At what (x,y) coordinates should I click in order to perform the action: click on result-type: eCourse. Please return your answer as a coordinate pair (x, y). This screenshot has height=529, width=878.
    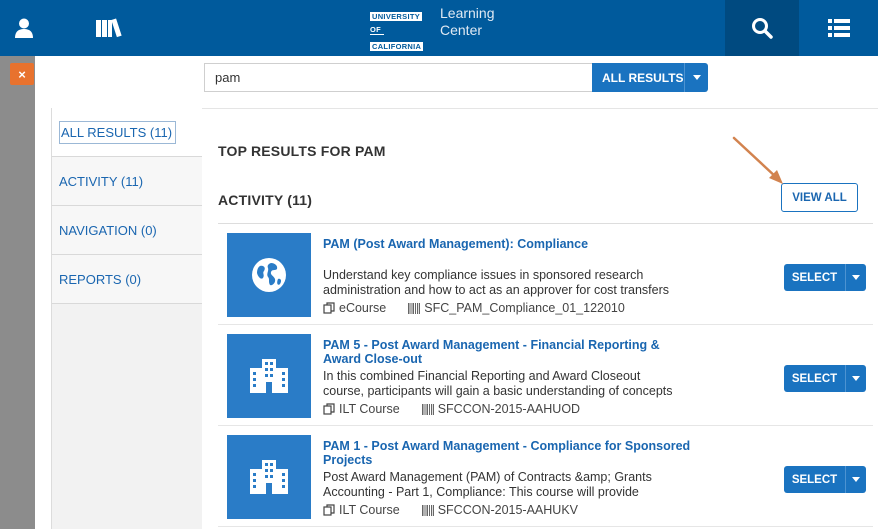
    Looking at the image, I should click on (363, 308).